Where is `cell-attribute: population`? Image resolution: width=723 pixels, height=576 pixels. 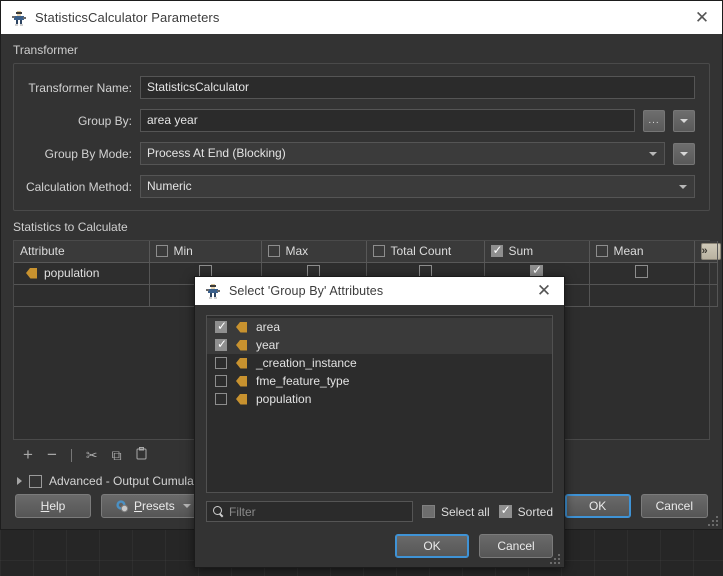
cell-attribute: population is located at coordinates (82, 273).